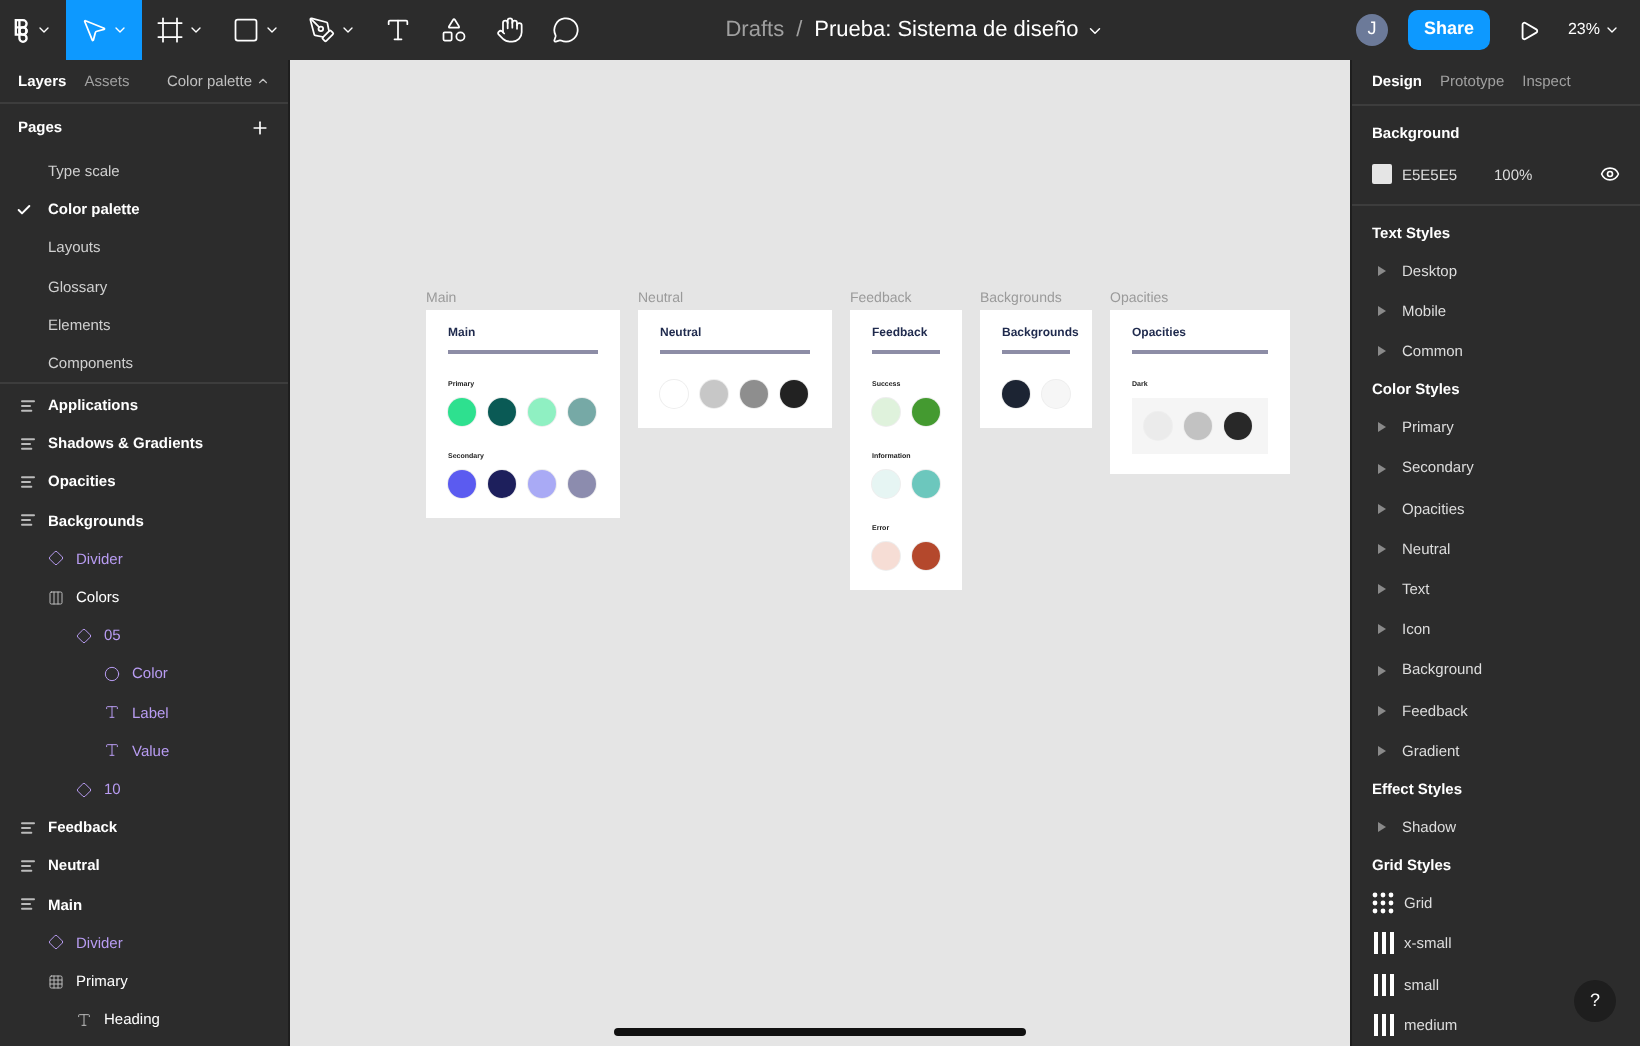 This screenshot has height=1046, width=1640. I want to click on hand-icon, so click(510, 30).